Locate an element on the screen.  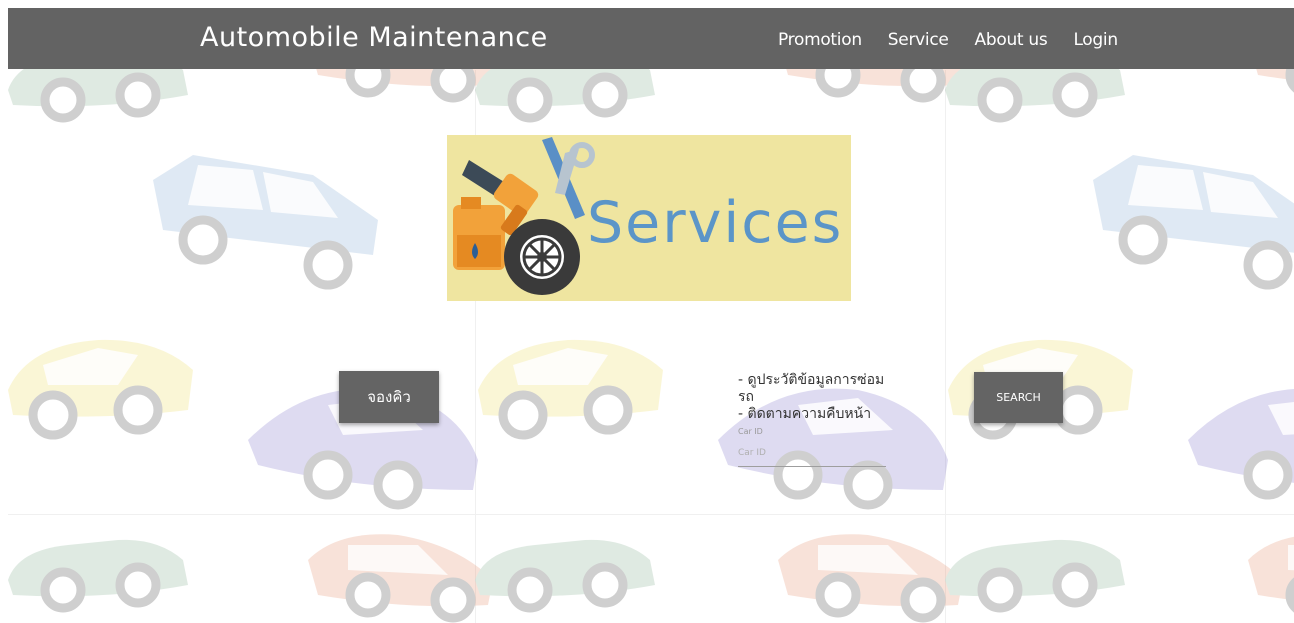
tracking-line-history: - ดูประวัติข้อมูลการซ่อม is located at coordinates (811, 380).